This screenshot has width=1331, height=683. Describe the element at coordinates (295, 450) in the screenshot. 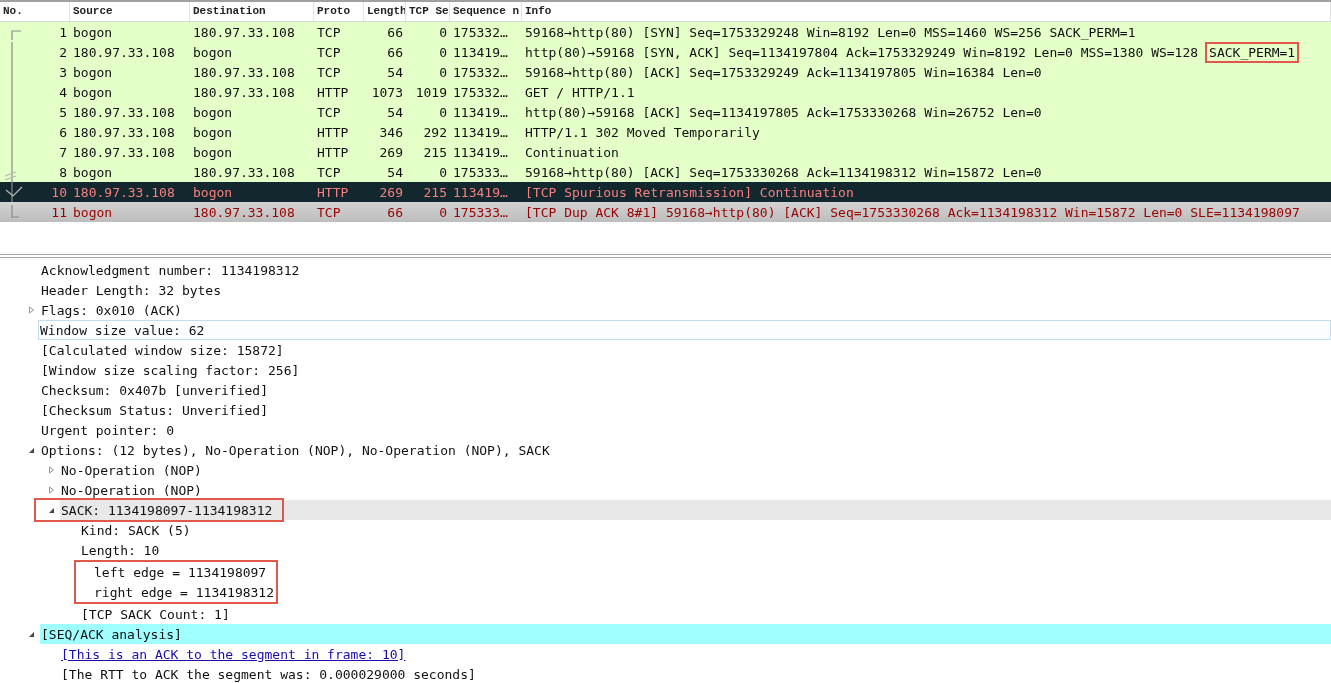

I see `tree-item: Options: (12 bytes), No-Operation (NOP), No-Operation (NOP), SACK` at that location.